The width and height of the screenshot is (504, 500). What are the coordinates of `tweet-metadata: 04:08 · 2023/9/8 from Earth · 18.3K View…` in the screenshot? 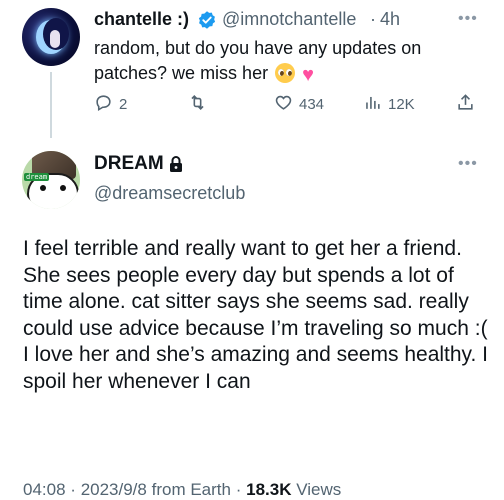 It's located at (182, 490).